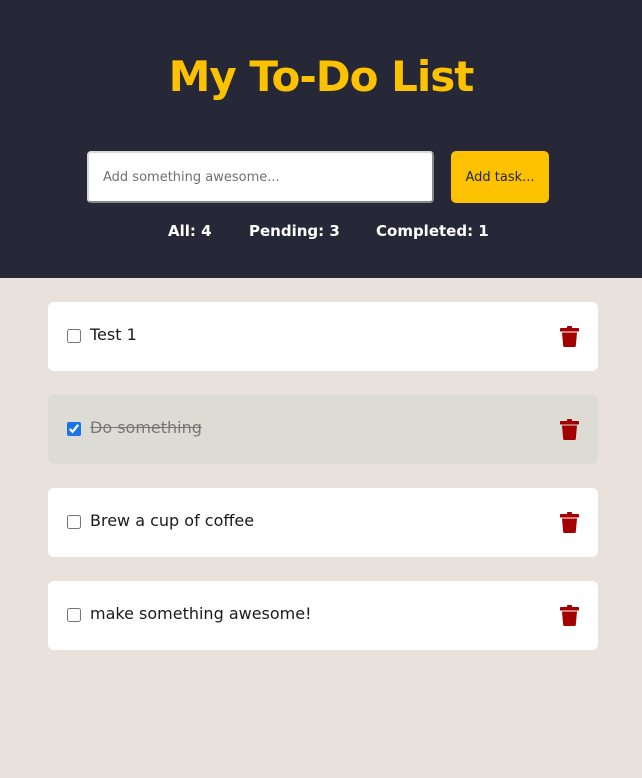 Image resolution: width=642 pixels, height=778 pixels. I want to click on task-item: Test 1, so click(323, 336).